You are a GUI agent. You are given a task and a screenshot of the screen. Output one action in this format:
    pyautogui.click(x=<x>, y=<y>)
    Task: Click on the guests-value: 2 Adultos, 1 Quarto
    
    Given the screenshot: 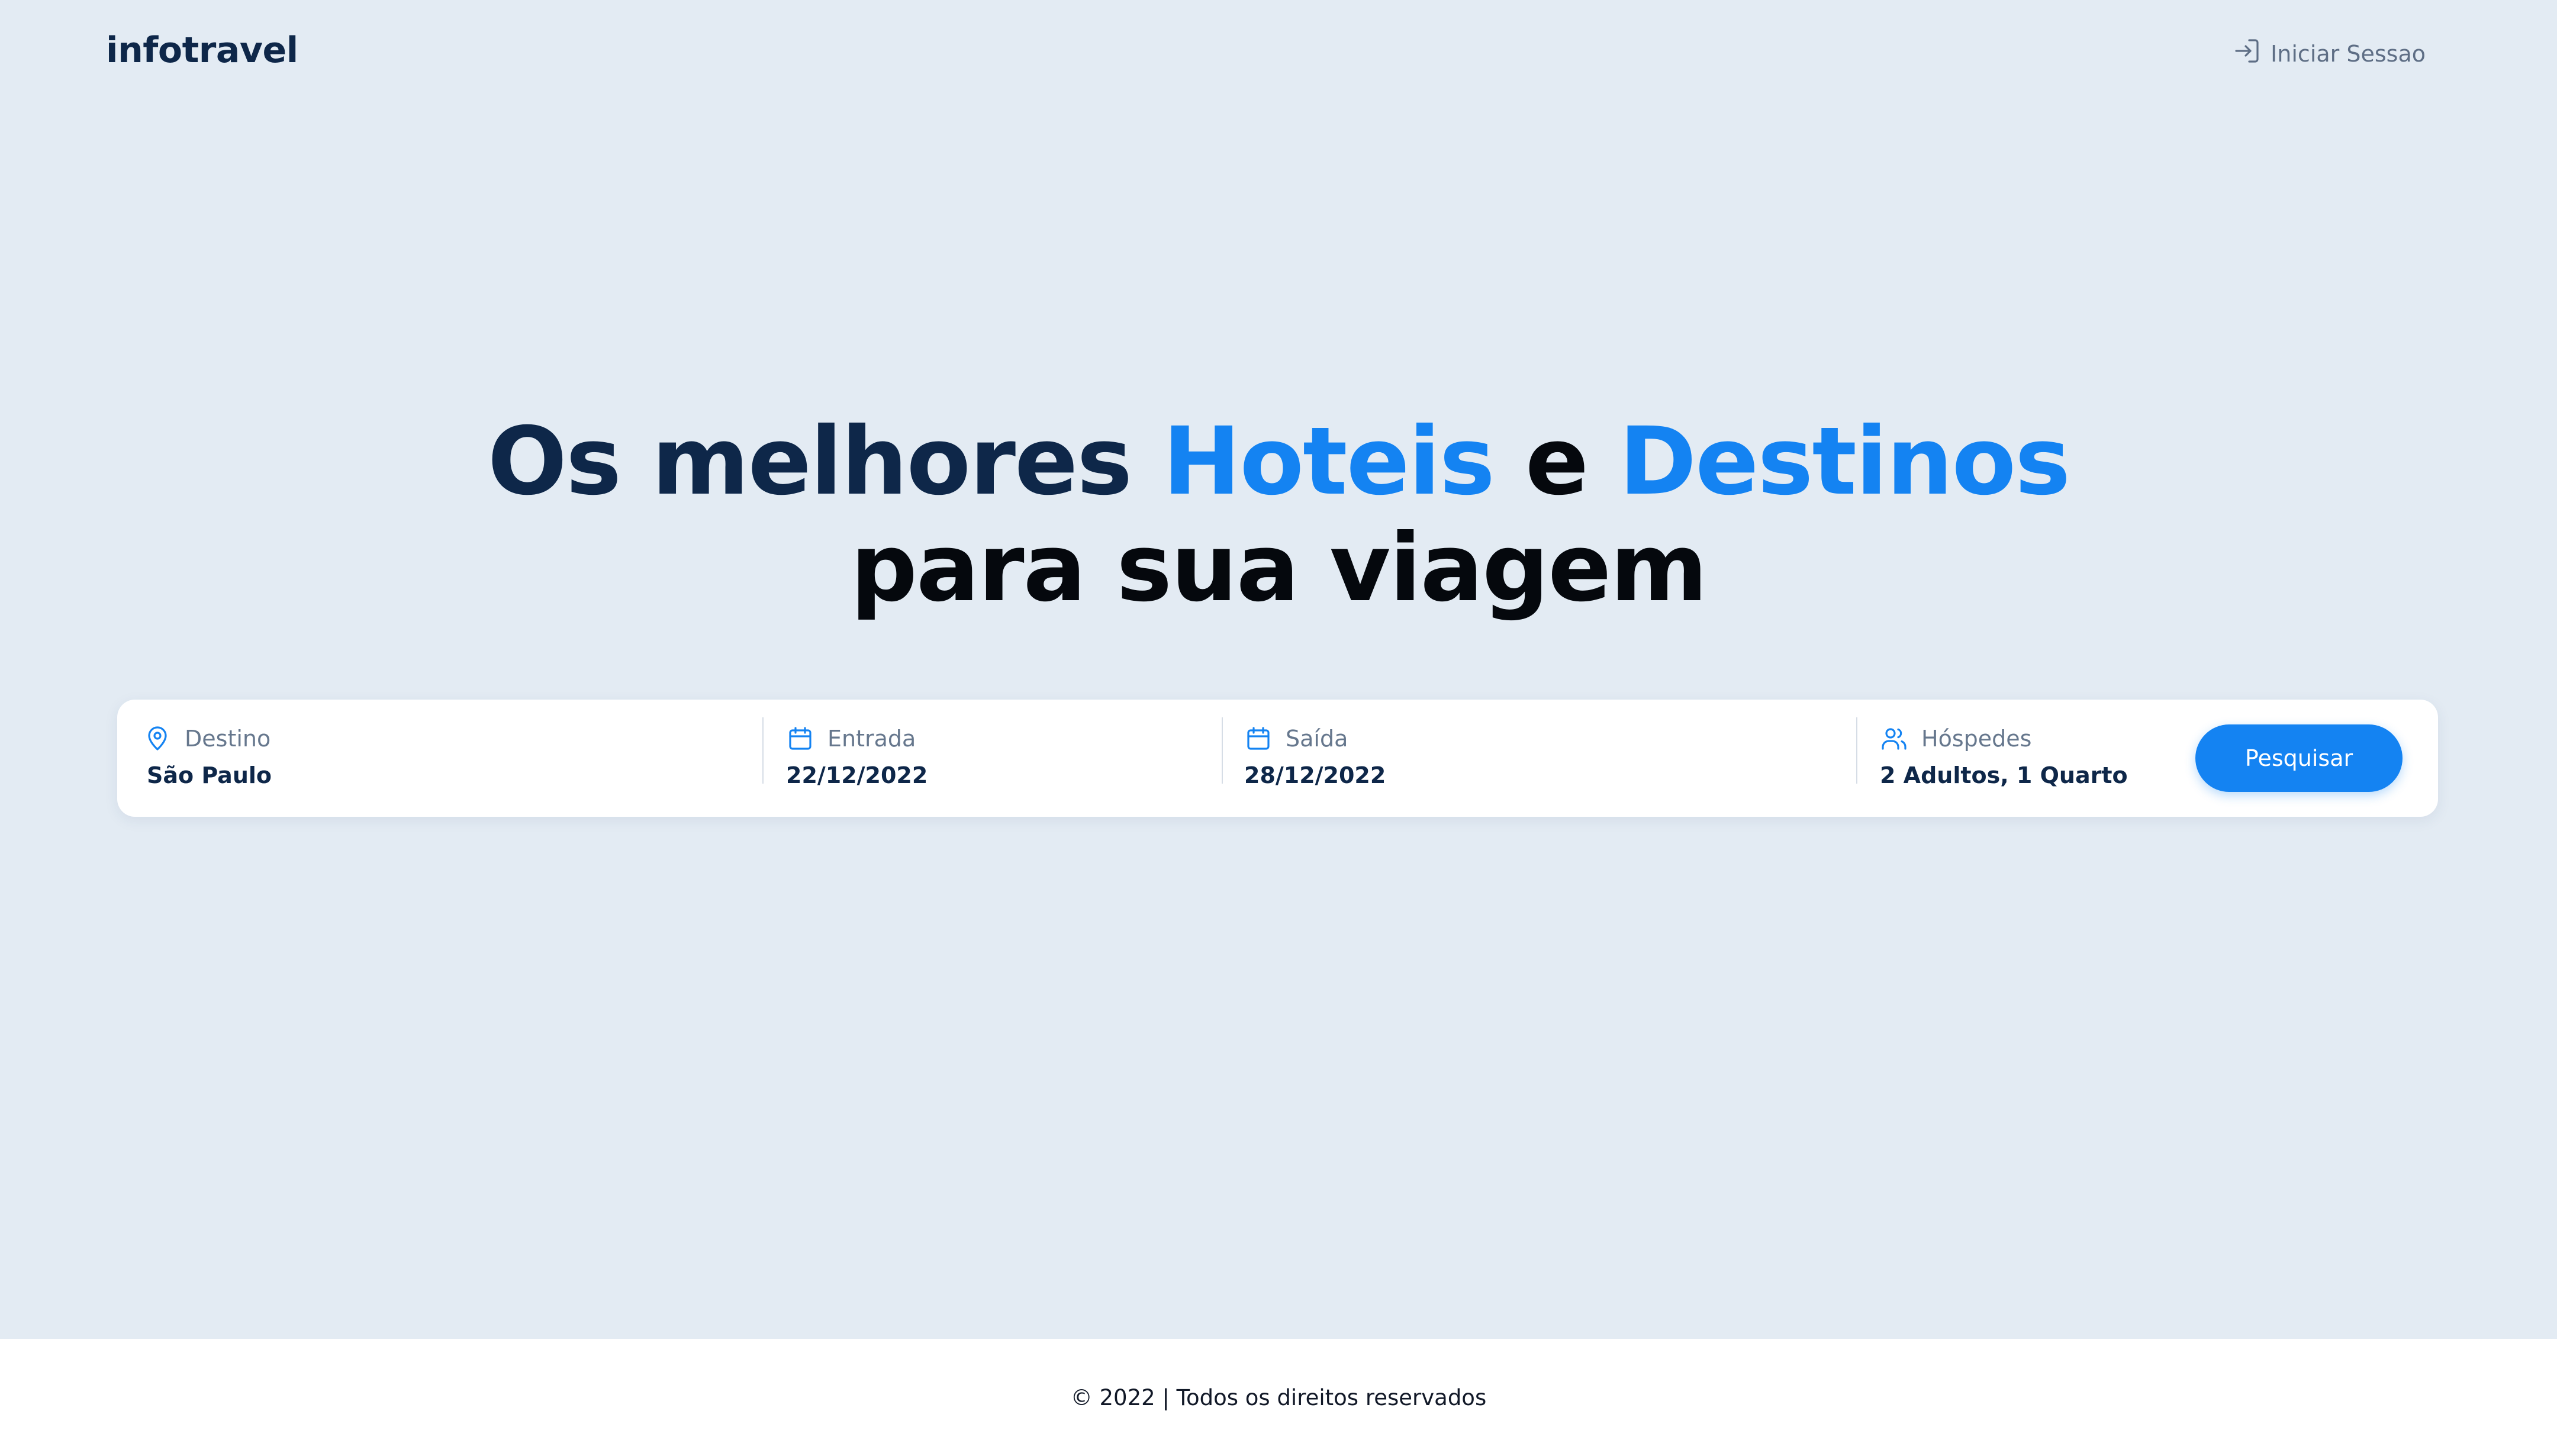 What is the action you would take?
    pyautogui.click(x=2004, y=775)
    